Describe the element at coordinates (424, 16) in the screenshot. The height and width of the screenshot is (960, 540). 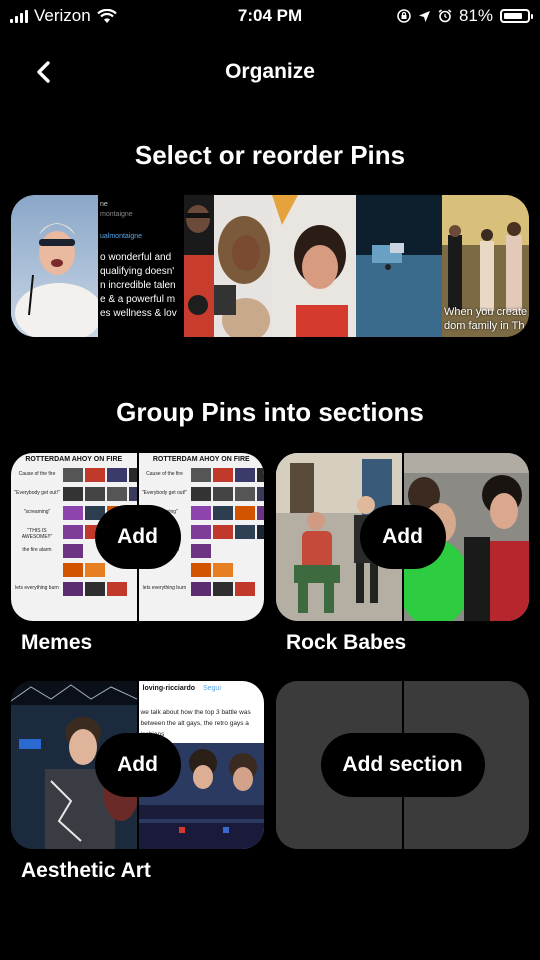
I see `location-icon` at that location.